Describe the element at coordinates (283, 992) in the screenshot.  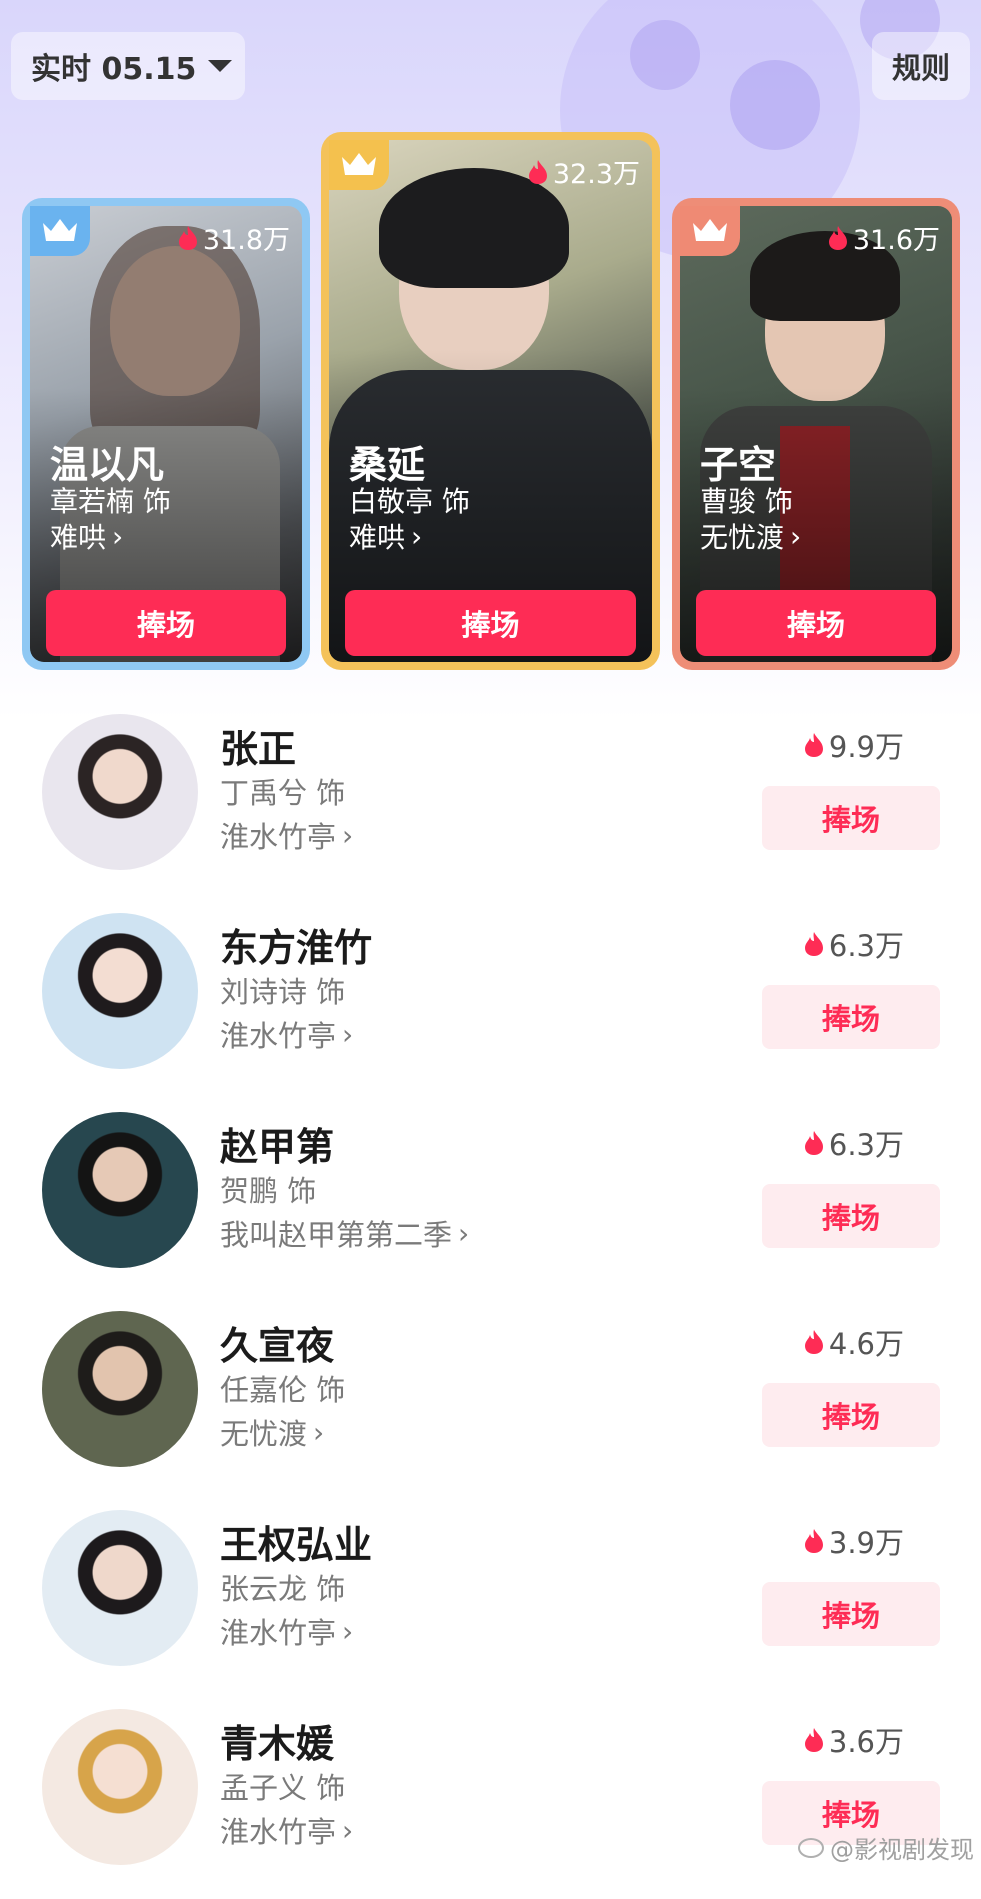
I see `actor-name: 刘诗诗 饰` at that location.